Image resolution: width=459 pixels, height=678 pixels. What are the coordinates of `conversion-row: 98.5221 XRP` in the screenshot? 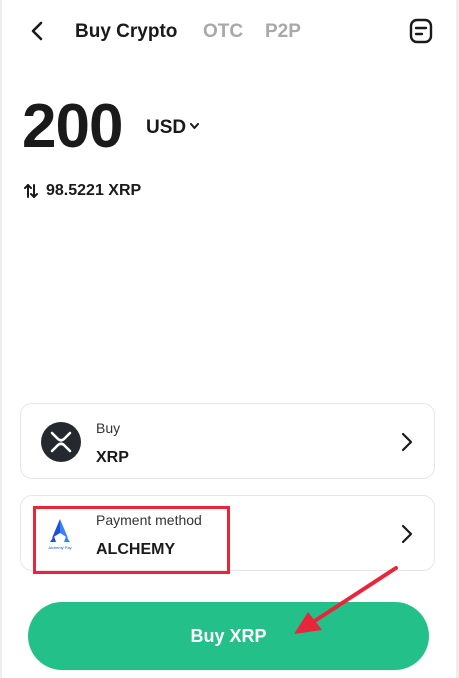 It's located at (82, 191).